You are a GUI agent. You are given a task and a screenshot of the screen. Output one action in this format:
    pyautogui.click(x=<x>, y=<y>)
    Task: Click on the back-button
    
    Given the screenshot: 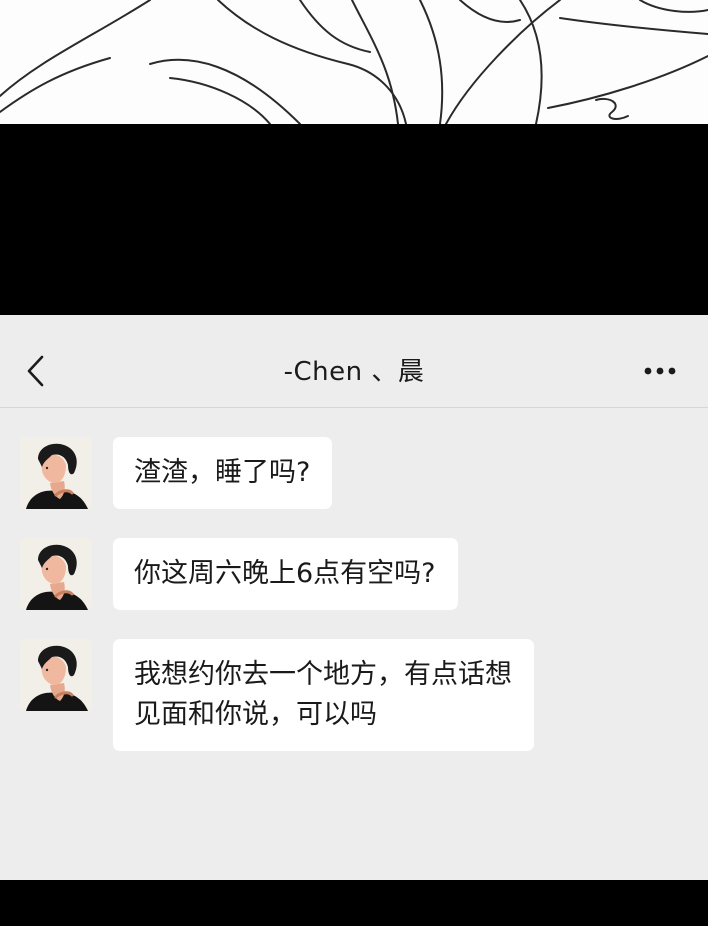 What is the action you would take?
    pyautogui.click(x=35, y=371)
    